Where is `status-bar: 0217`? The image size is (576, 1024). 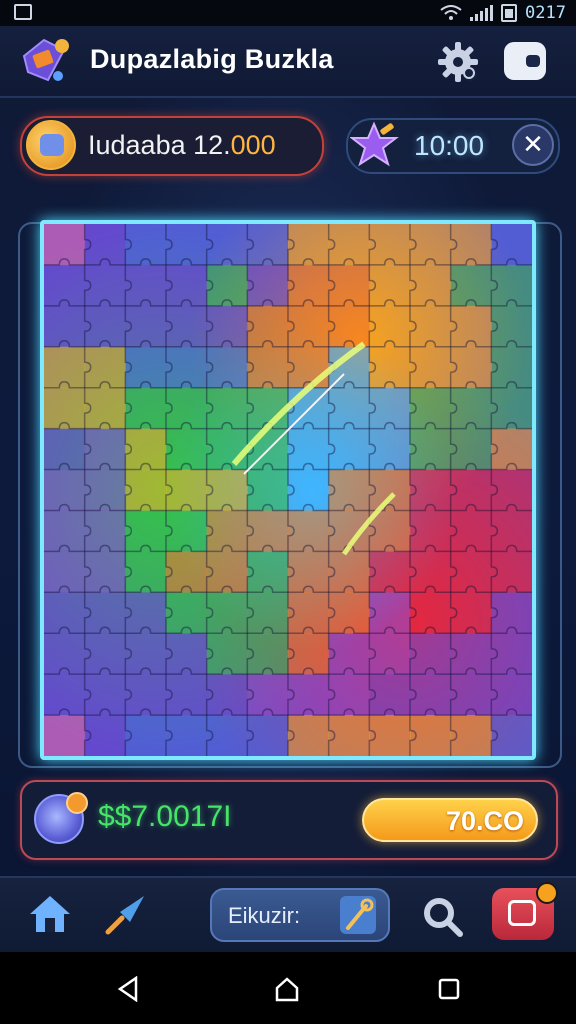
status-bar: 0217 is located at coordinates (288, 13).